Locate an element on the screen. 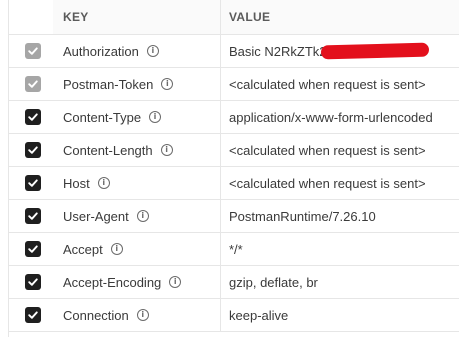 The height and width of the screenshot is (337, 459). column-header-value: VALUE is located at coordinates (340, 17).